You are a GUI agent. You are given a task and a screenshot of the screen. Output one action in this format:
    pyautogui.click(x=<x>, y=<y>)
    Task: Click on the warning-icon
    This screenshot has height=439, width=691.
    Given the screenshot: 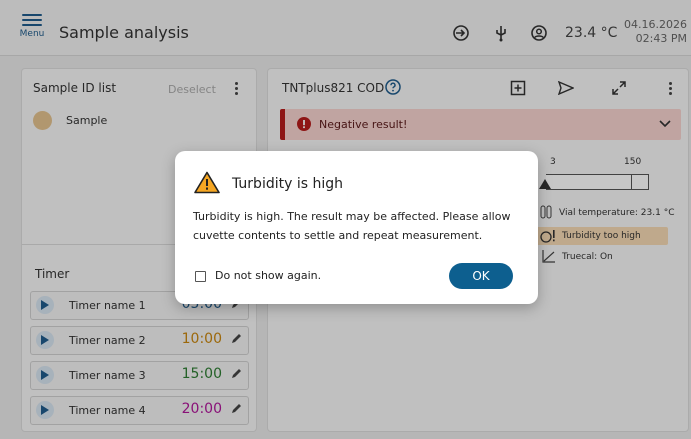 What is the action you would take?
    pyautogui.click(x=207, y=182)
    